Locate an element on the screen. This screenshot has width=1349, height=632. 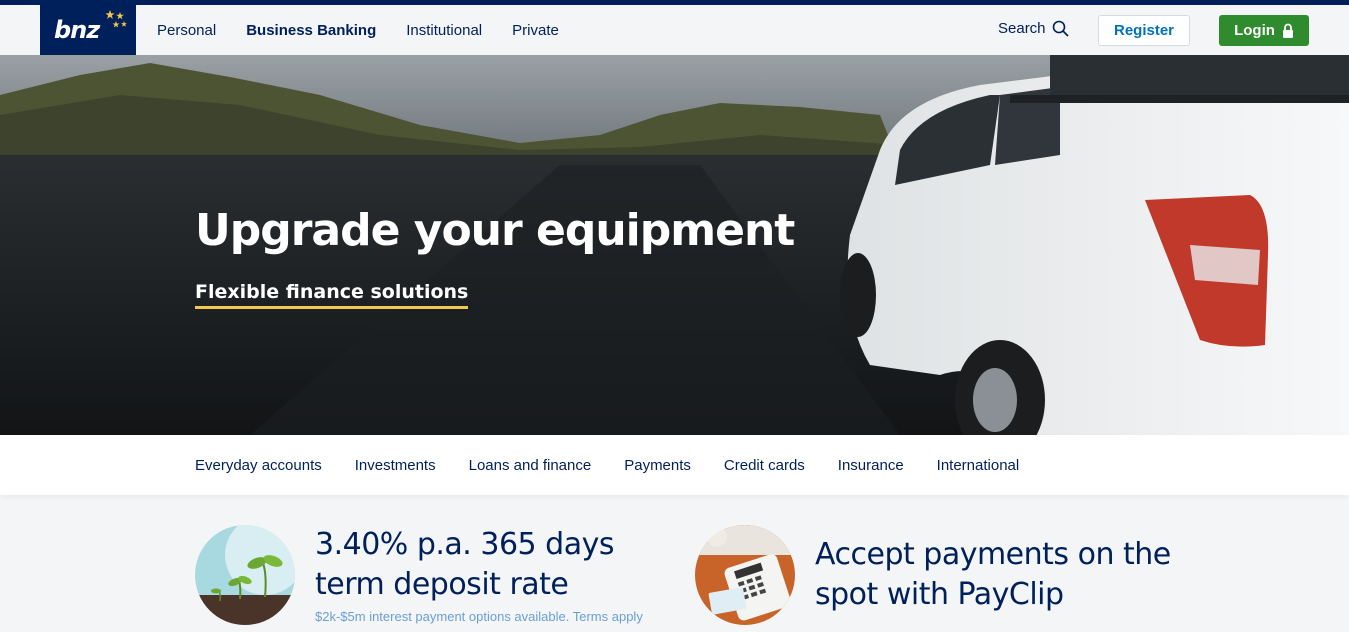
promo-payclip-title-line1: Accept payments on the is located at coordinates (993, 554).